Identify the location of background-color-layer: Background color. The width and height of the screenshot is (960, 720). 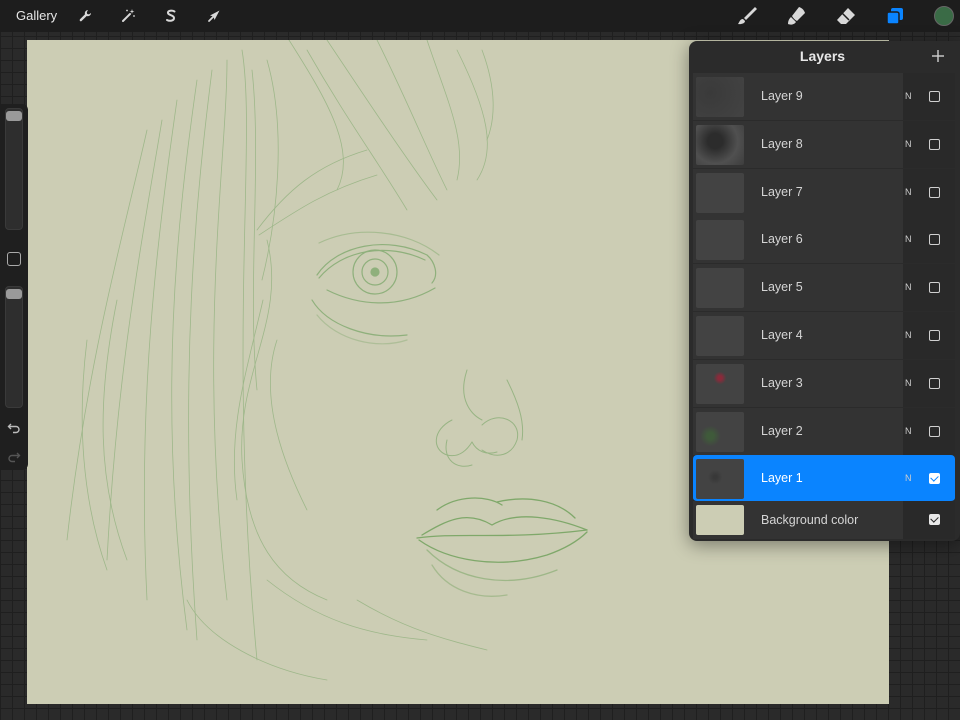
(824, 520).